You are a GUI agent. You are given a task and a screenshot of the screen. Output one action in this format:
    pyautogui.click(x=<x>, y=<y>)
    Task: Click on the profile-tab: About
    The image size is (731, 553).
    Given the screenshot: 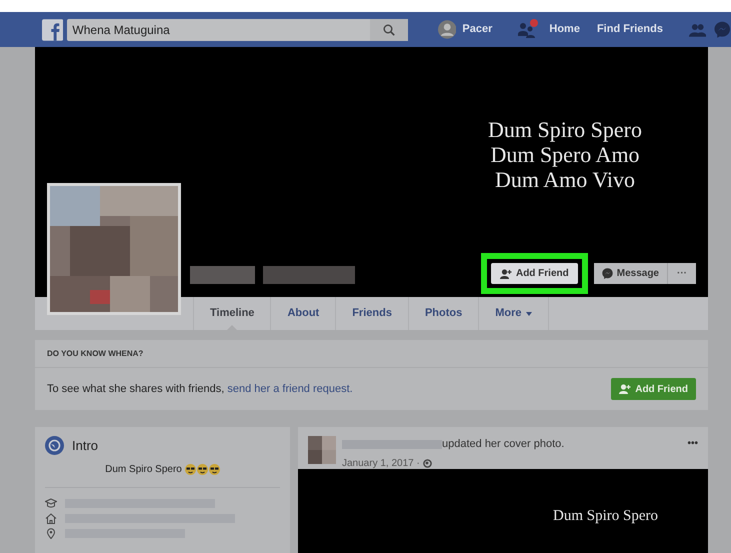 What is the action you would take?
    pyautogui.click(x=303, y=313)
    